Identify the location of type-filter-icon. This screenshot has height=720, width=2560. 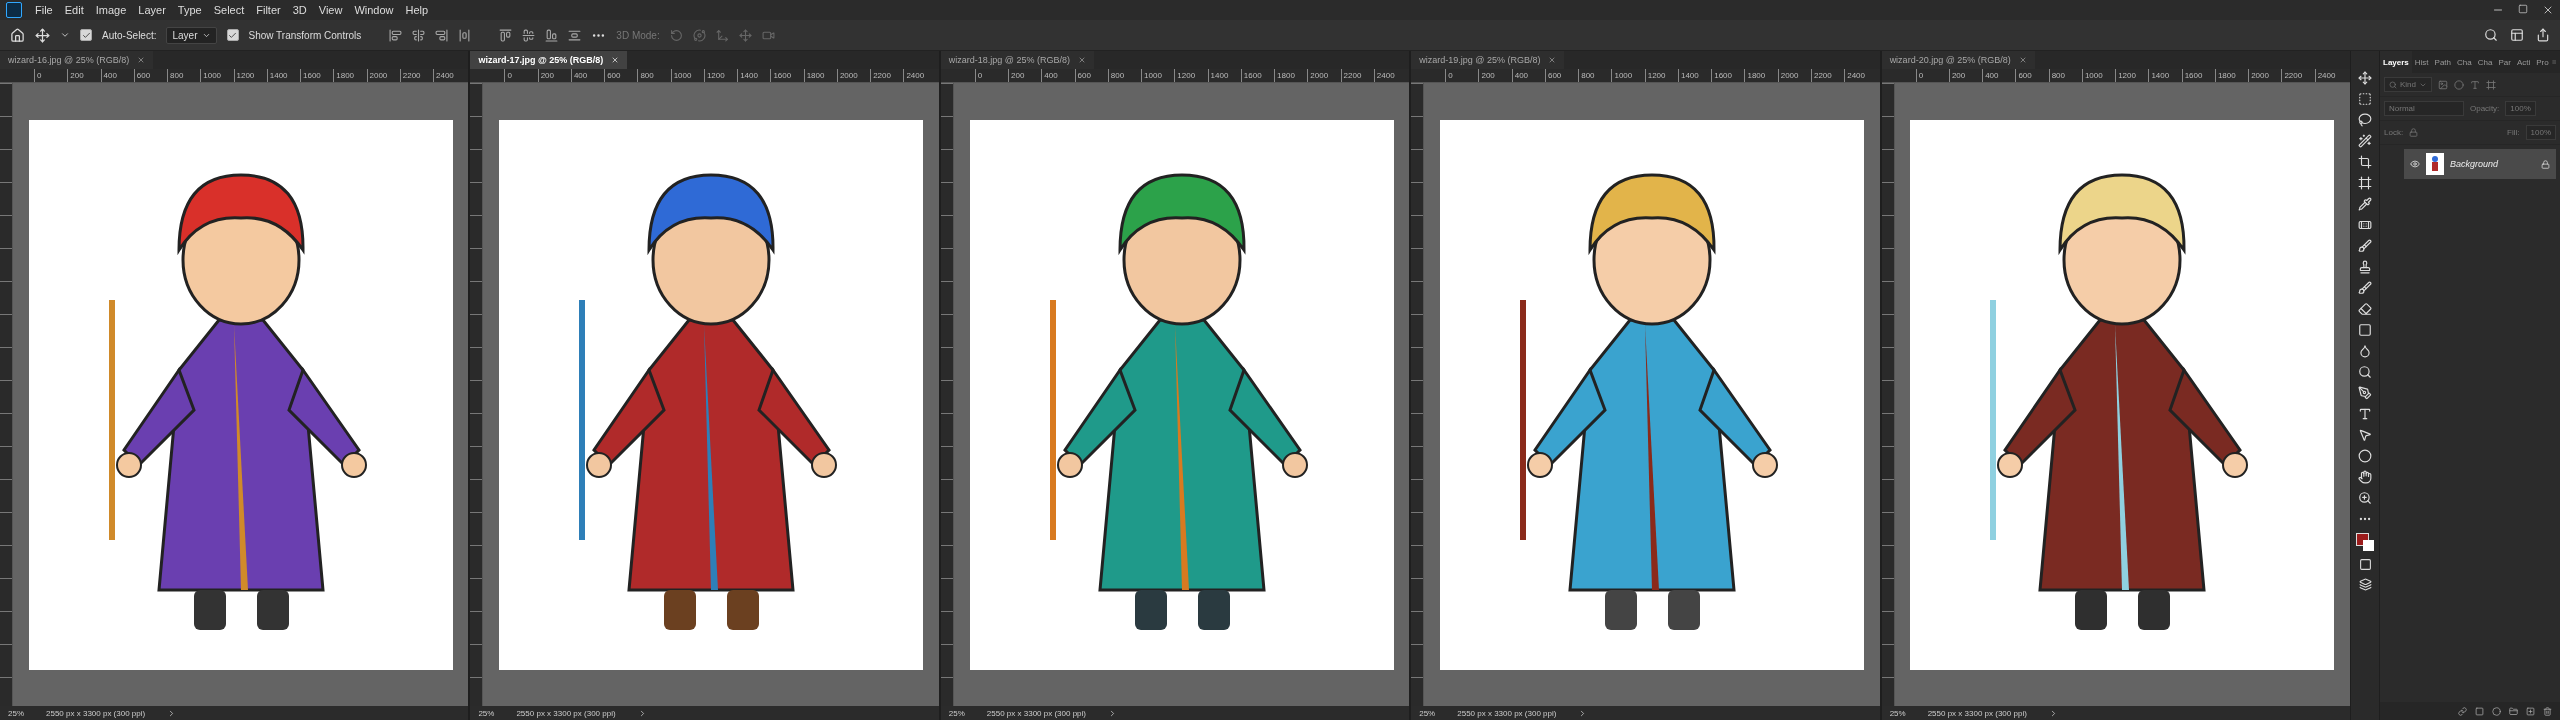
(2475, 84).